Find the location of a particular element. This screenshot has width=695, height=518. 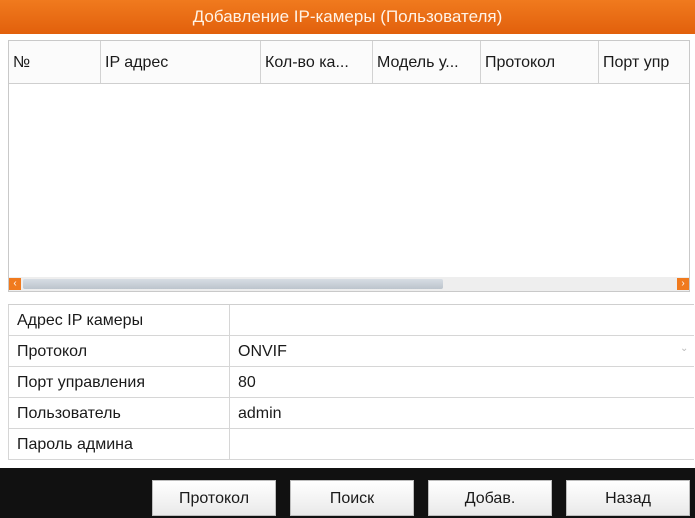

column-header-management-port: Порт упр is located at coordinates (644, 62).